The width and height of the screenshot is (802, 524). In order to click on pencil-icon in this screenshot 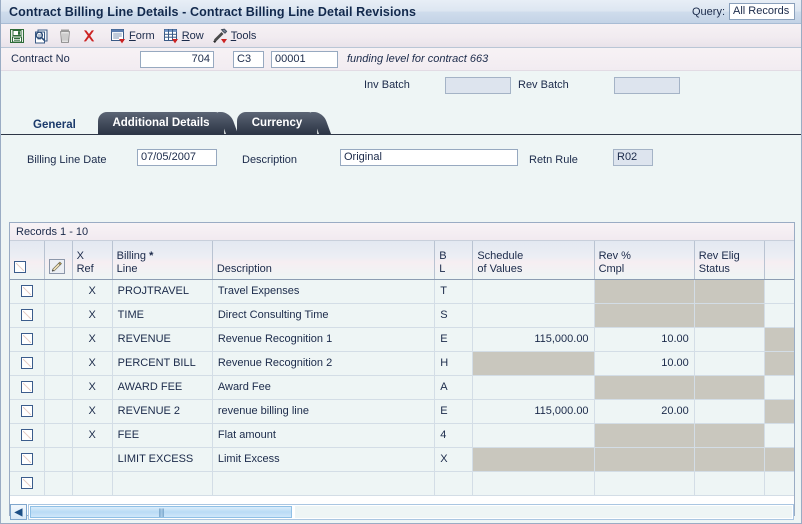, I will do `click(56, 266)`.